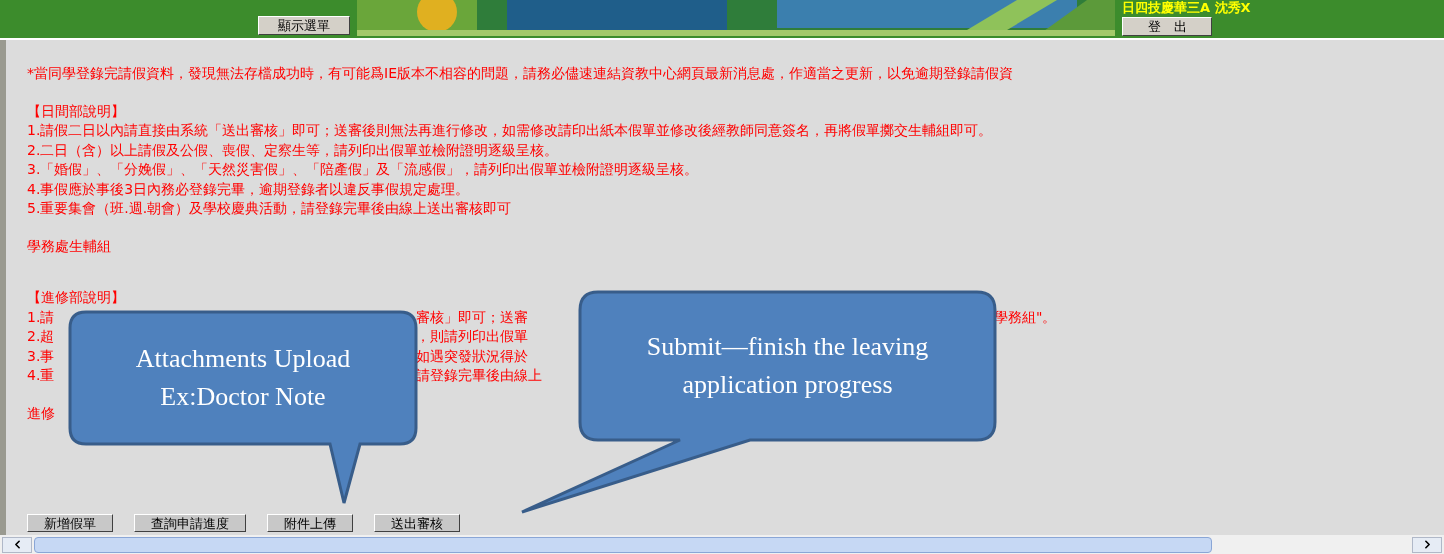  What do you see at coordinates (41, 317) in the screenshot?
I see `instruction-fragment: 1.請` at bounding box center [41, 317].